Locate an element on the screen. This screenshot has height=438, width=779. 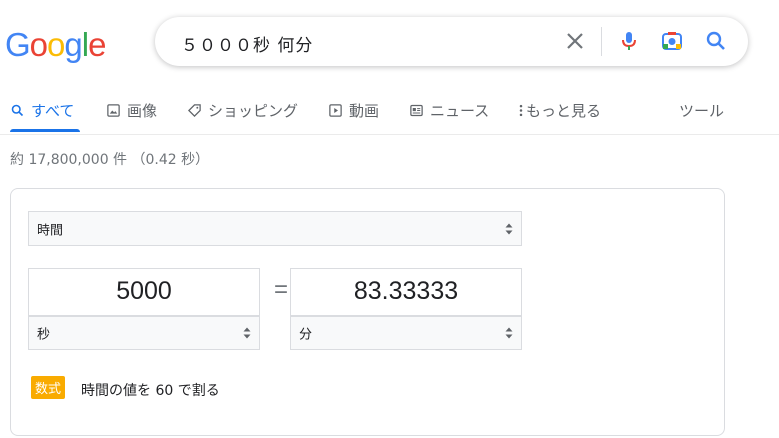
search-tabs: すべて 画像 ショッピング 動画 ニュース もっと見る ツール is located at coordinates (389, 115).